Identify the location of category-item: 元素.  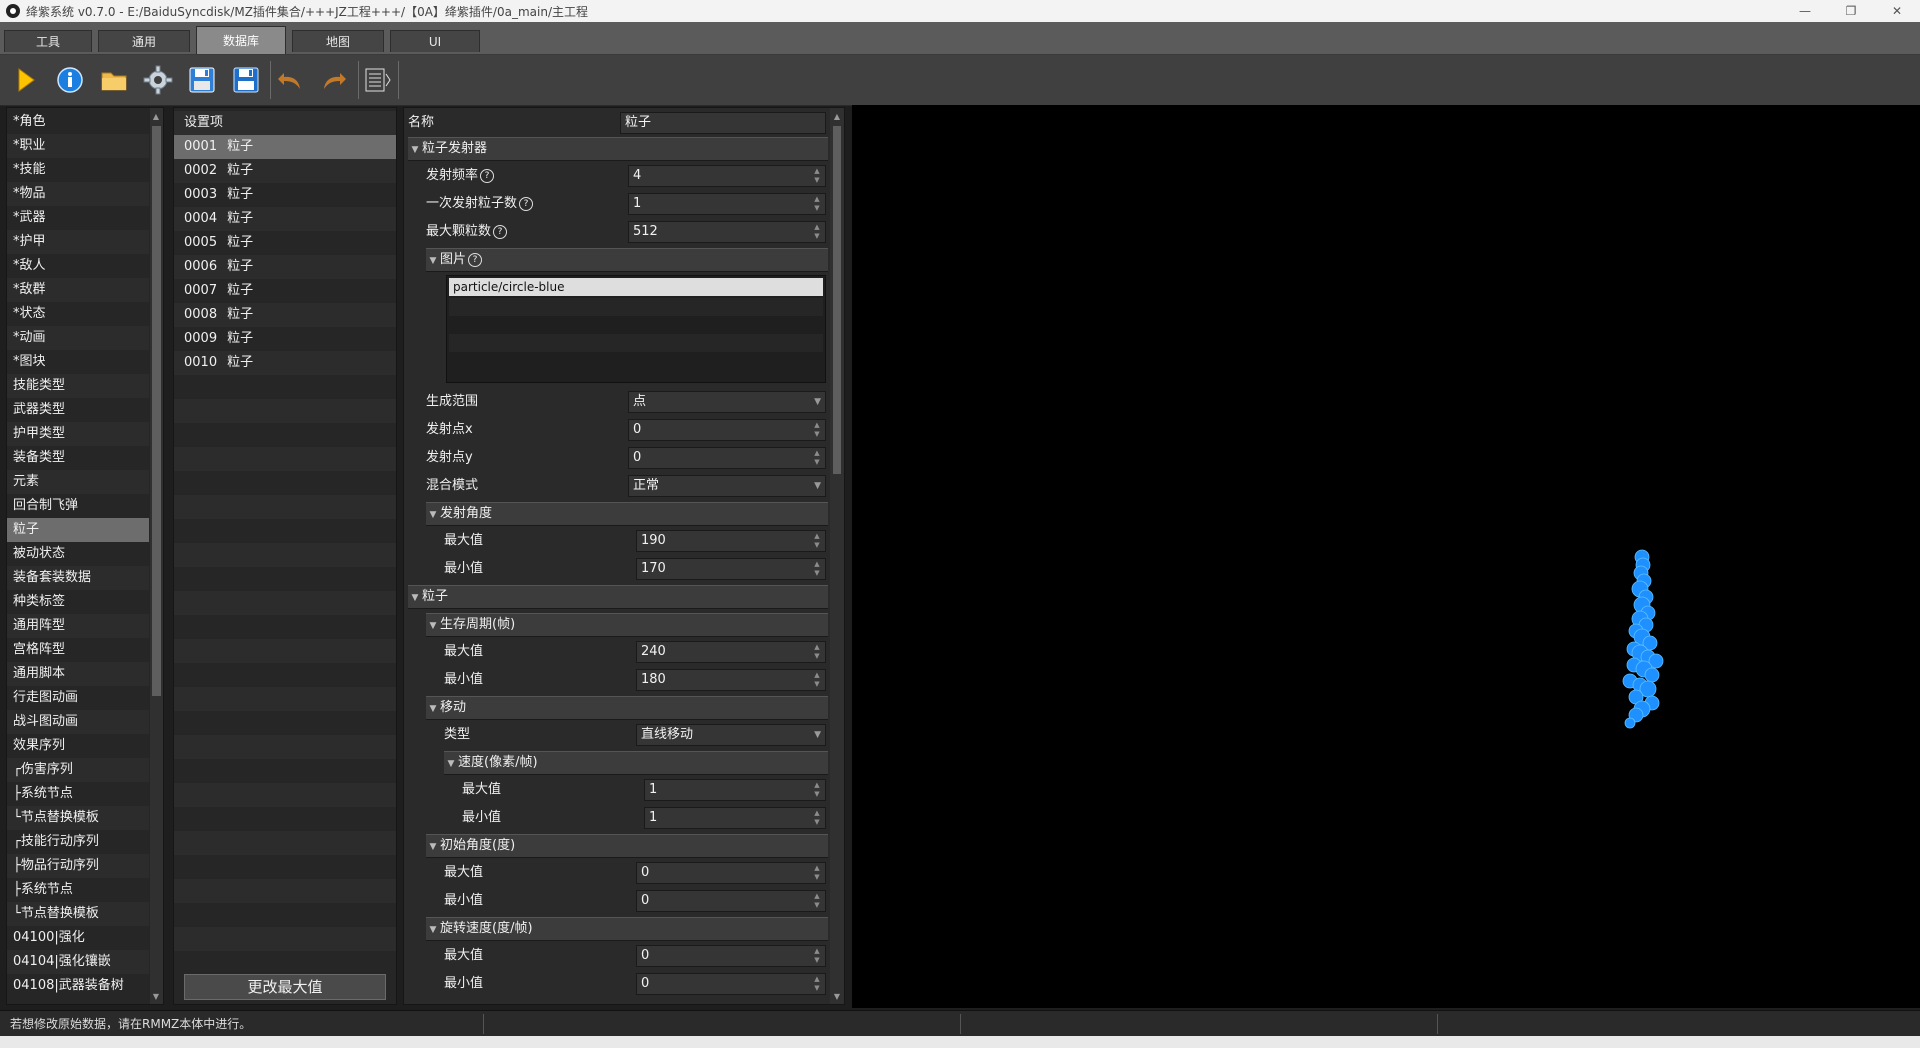
(78, 482).